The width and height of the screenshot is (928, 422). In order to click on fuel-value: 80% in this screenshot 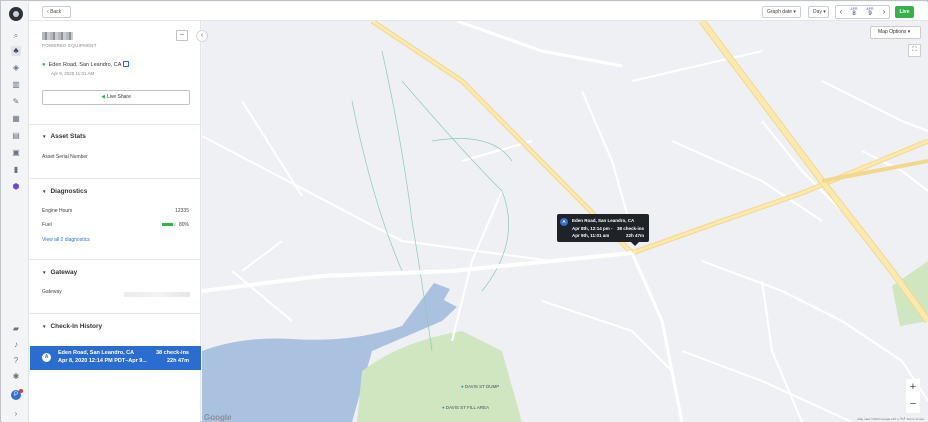, I will do `click(183, 225)`.